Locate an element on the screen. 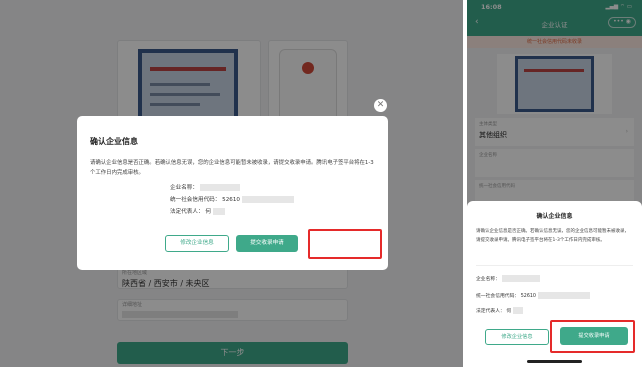 The image size is (642, 367). company-name-row: 企业名称： is located at coordinates (205, 187).